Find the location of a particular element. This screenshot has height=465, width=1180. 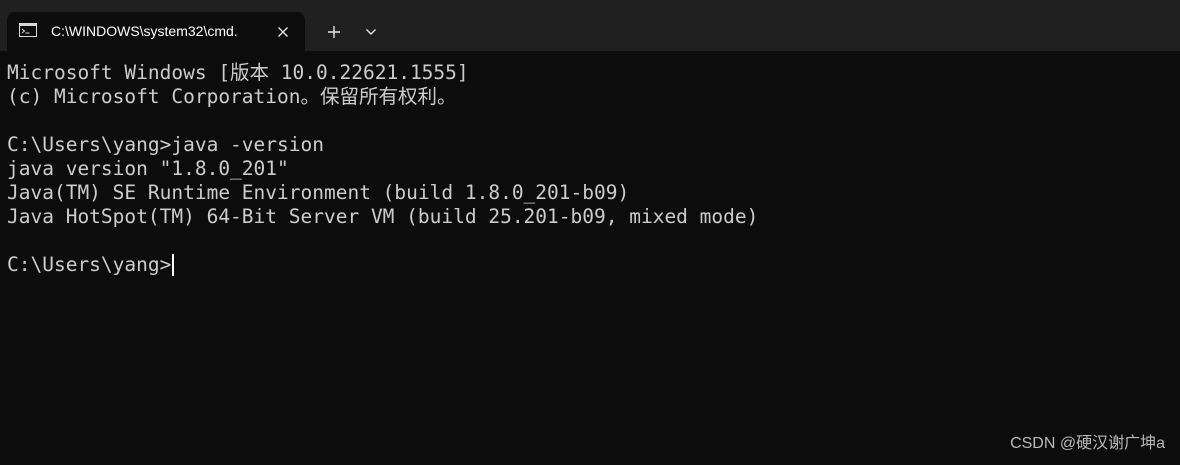

prompt: C:\Users\yang> is located at coordinates (89, 264).